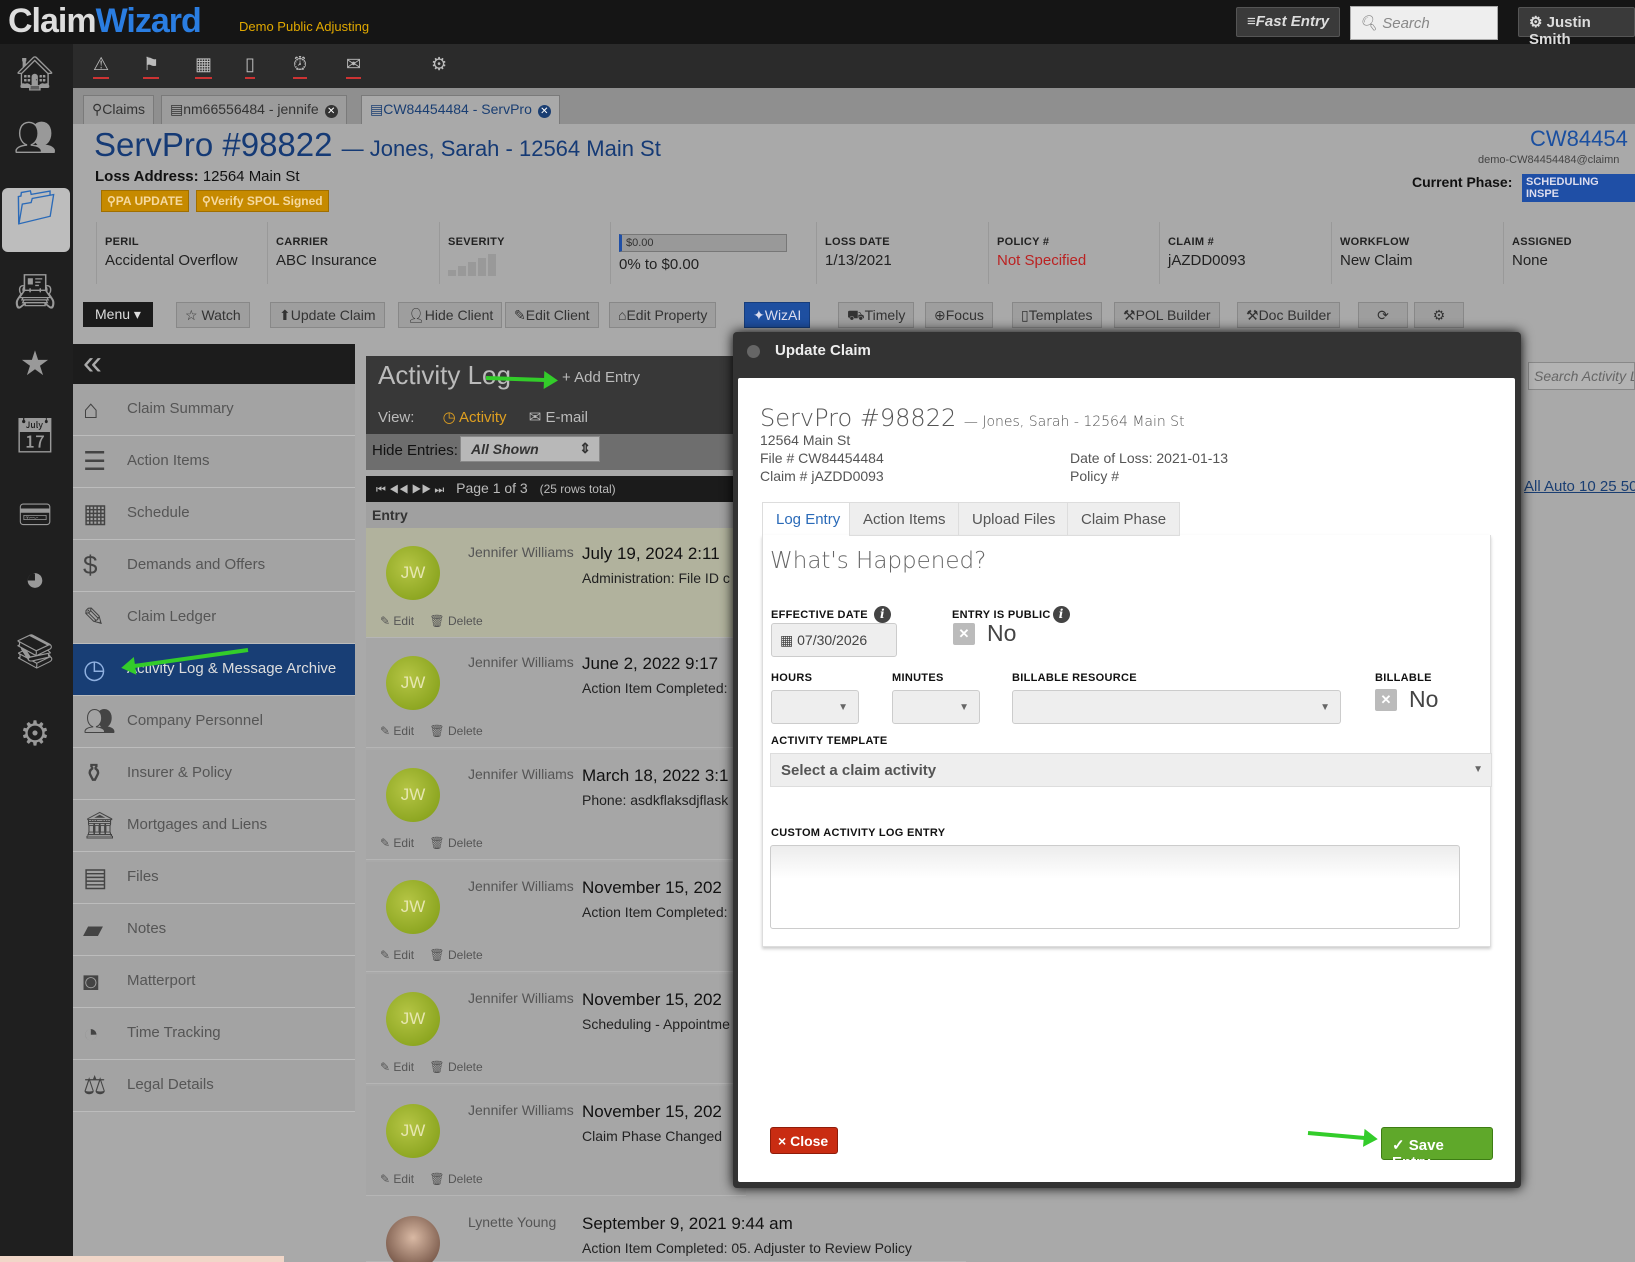  I want to click on sidebar-item-notes: ▰ Notes, so click(214, 930).